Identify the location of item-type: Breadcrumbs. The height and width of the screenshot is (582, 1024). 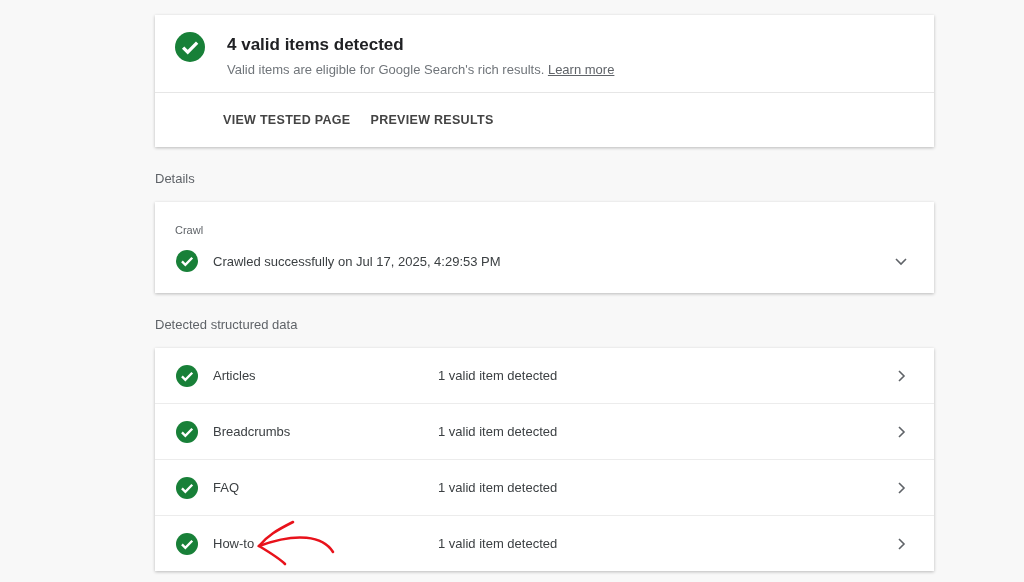
(318, 431).